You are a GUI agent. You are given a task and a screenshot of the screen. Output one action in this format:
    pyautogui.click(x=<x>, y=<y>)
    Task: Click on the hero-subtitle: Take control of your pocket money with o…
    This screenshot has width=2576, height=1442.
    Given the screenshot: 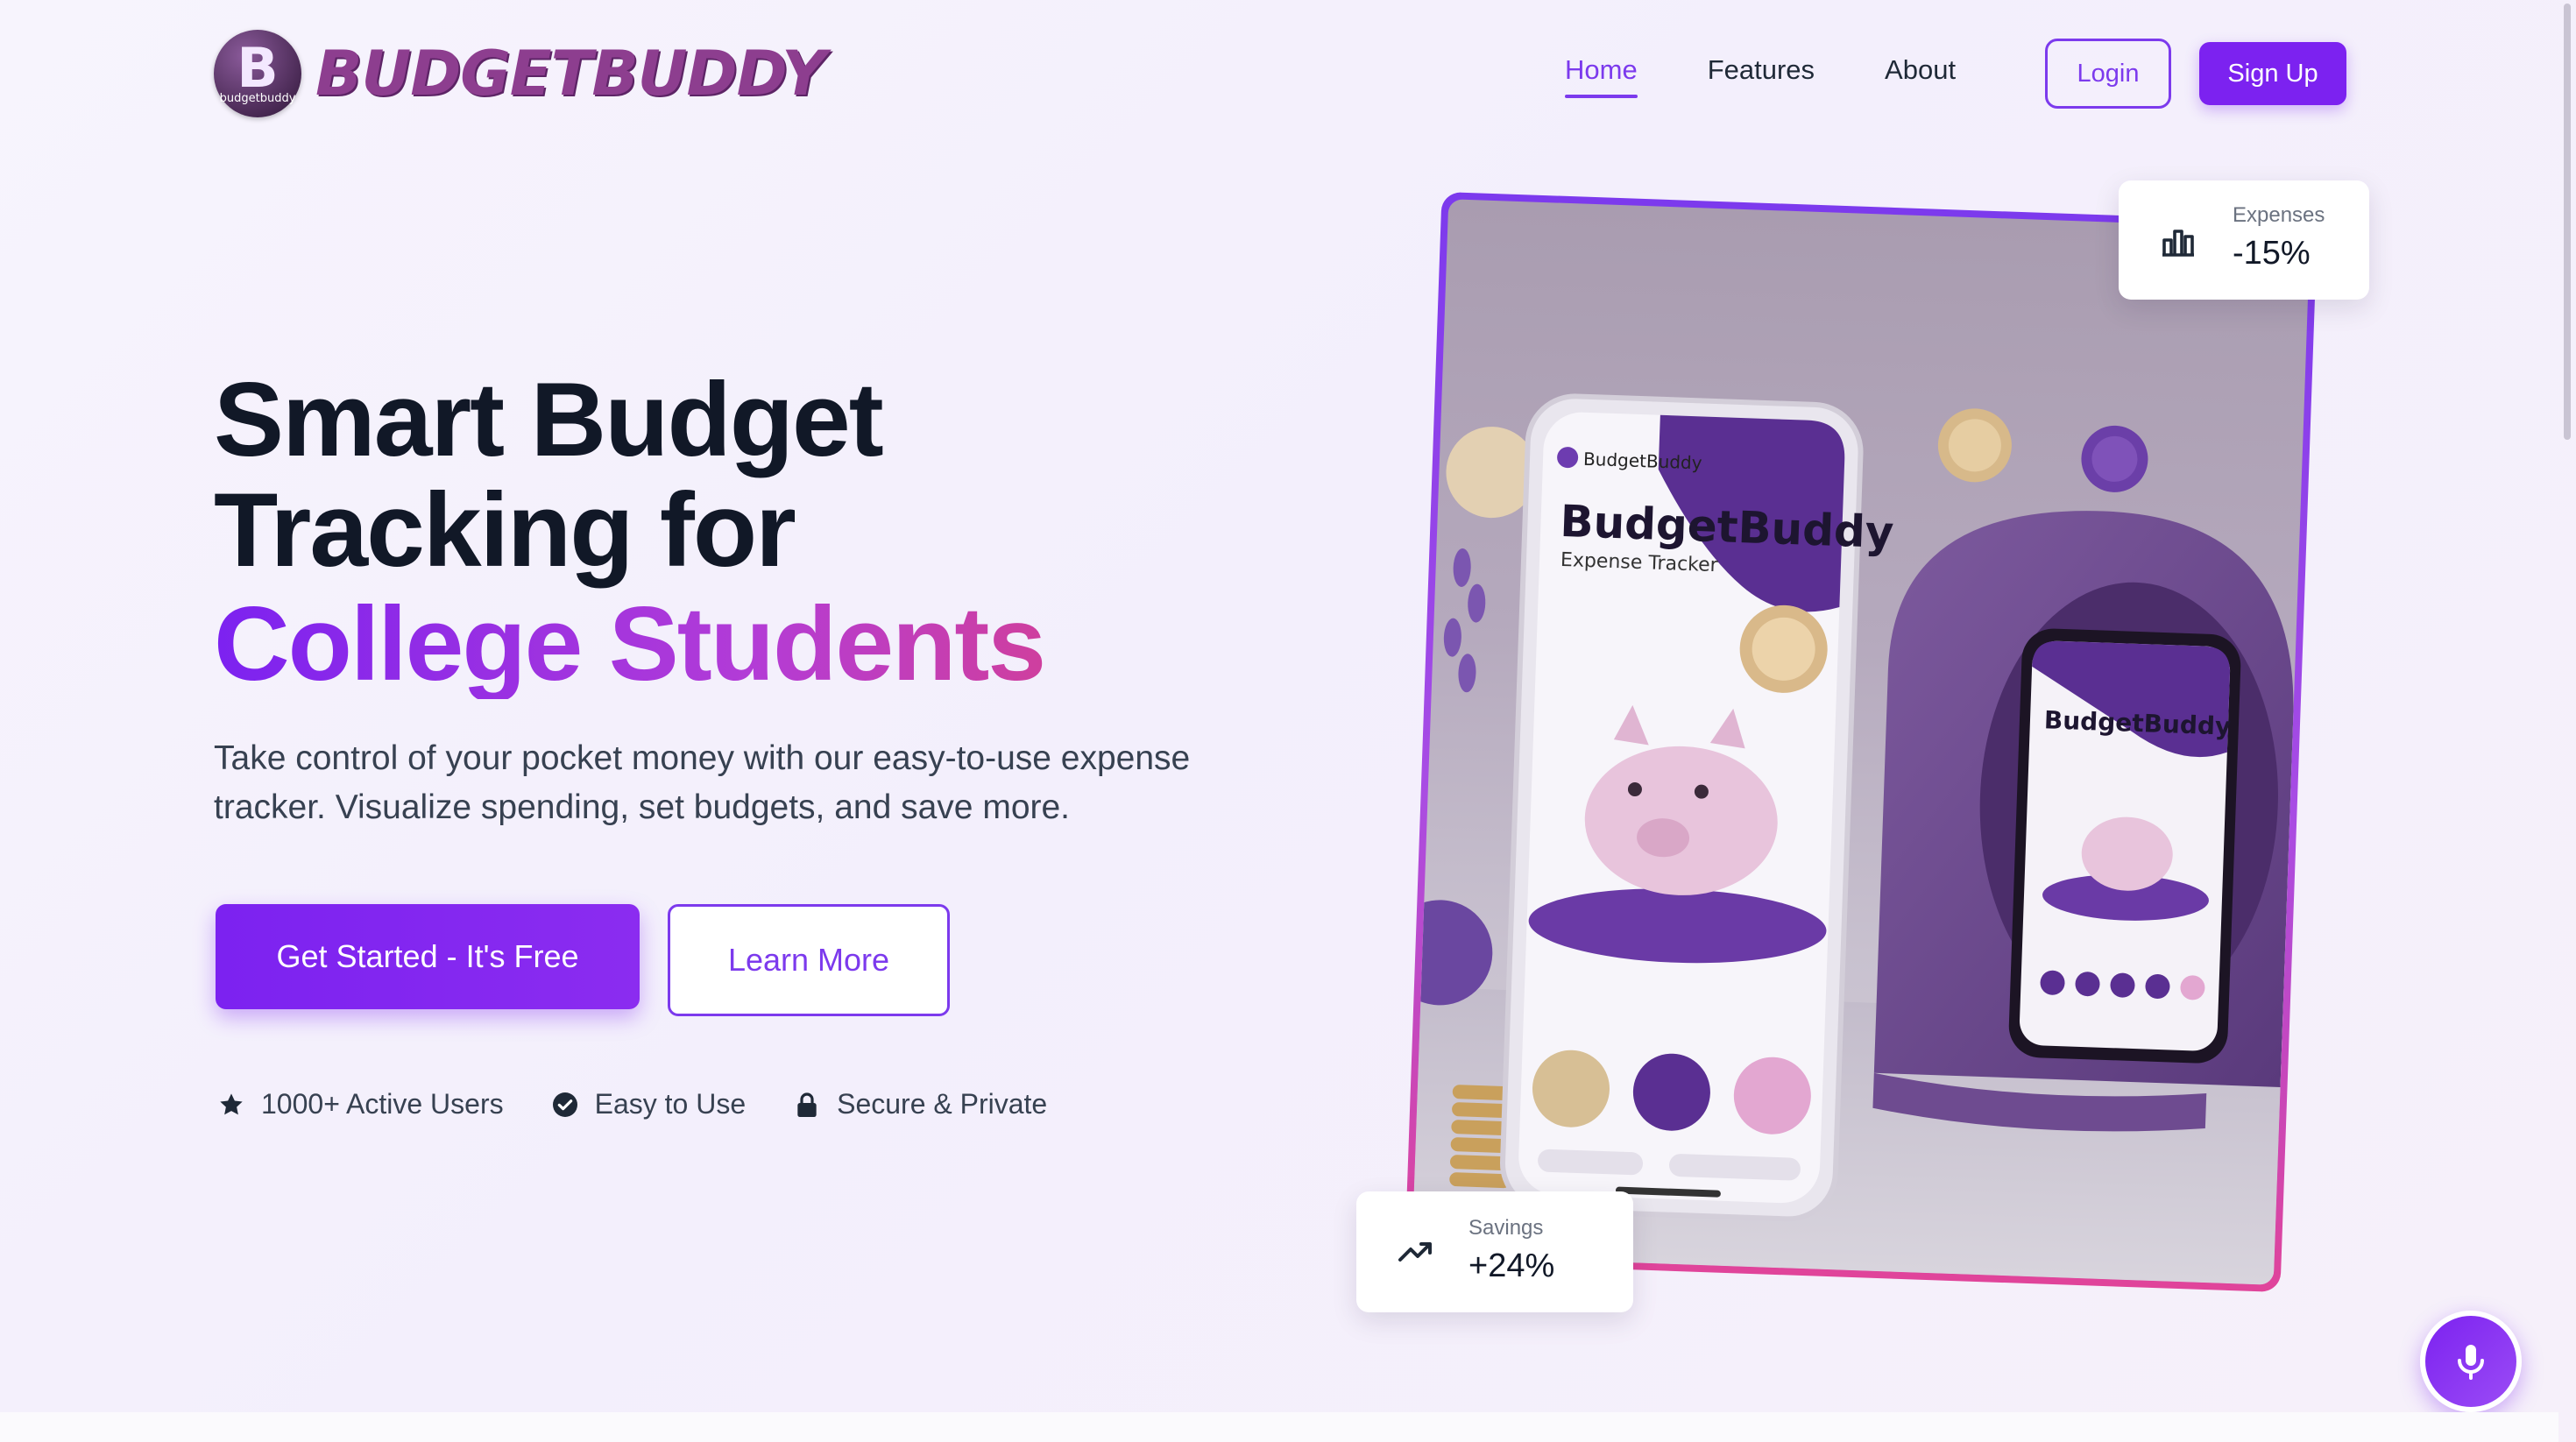 What is the action you would take?
    pyautogui.click(x=702, y=782)
    